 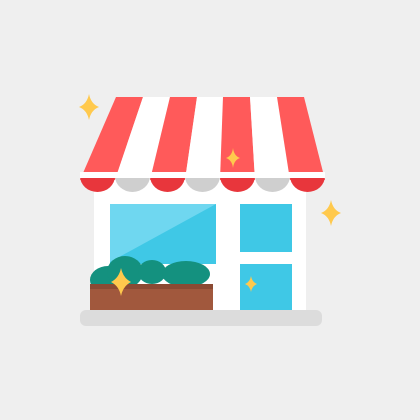 I want to click on awning-stripe, so click(x=237, y=138).